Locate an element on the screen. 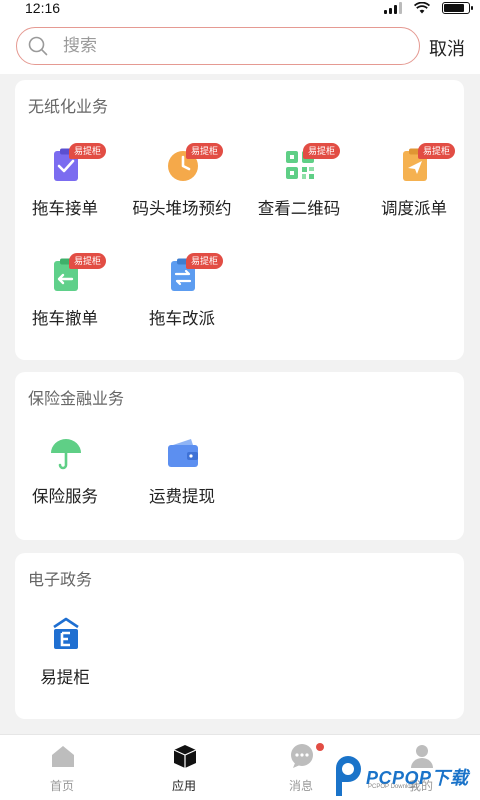  tile-label: 拖车撤单 is located at coordinates (65, 319).